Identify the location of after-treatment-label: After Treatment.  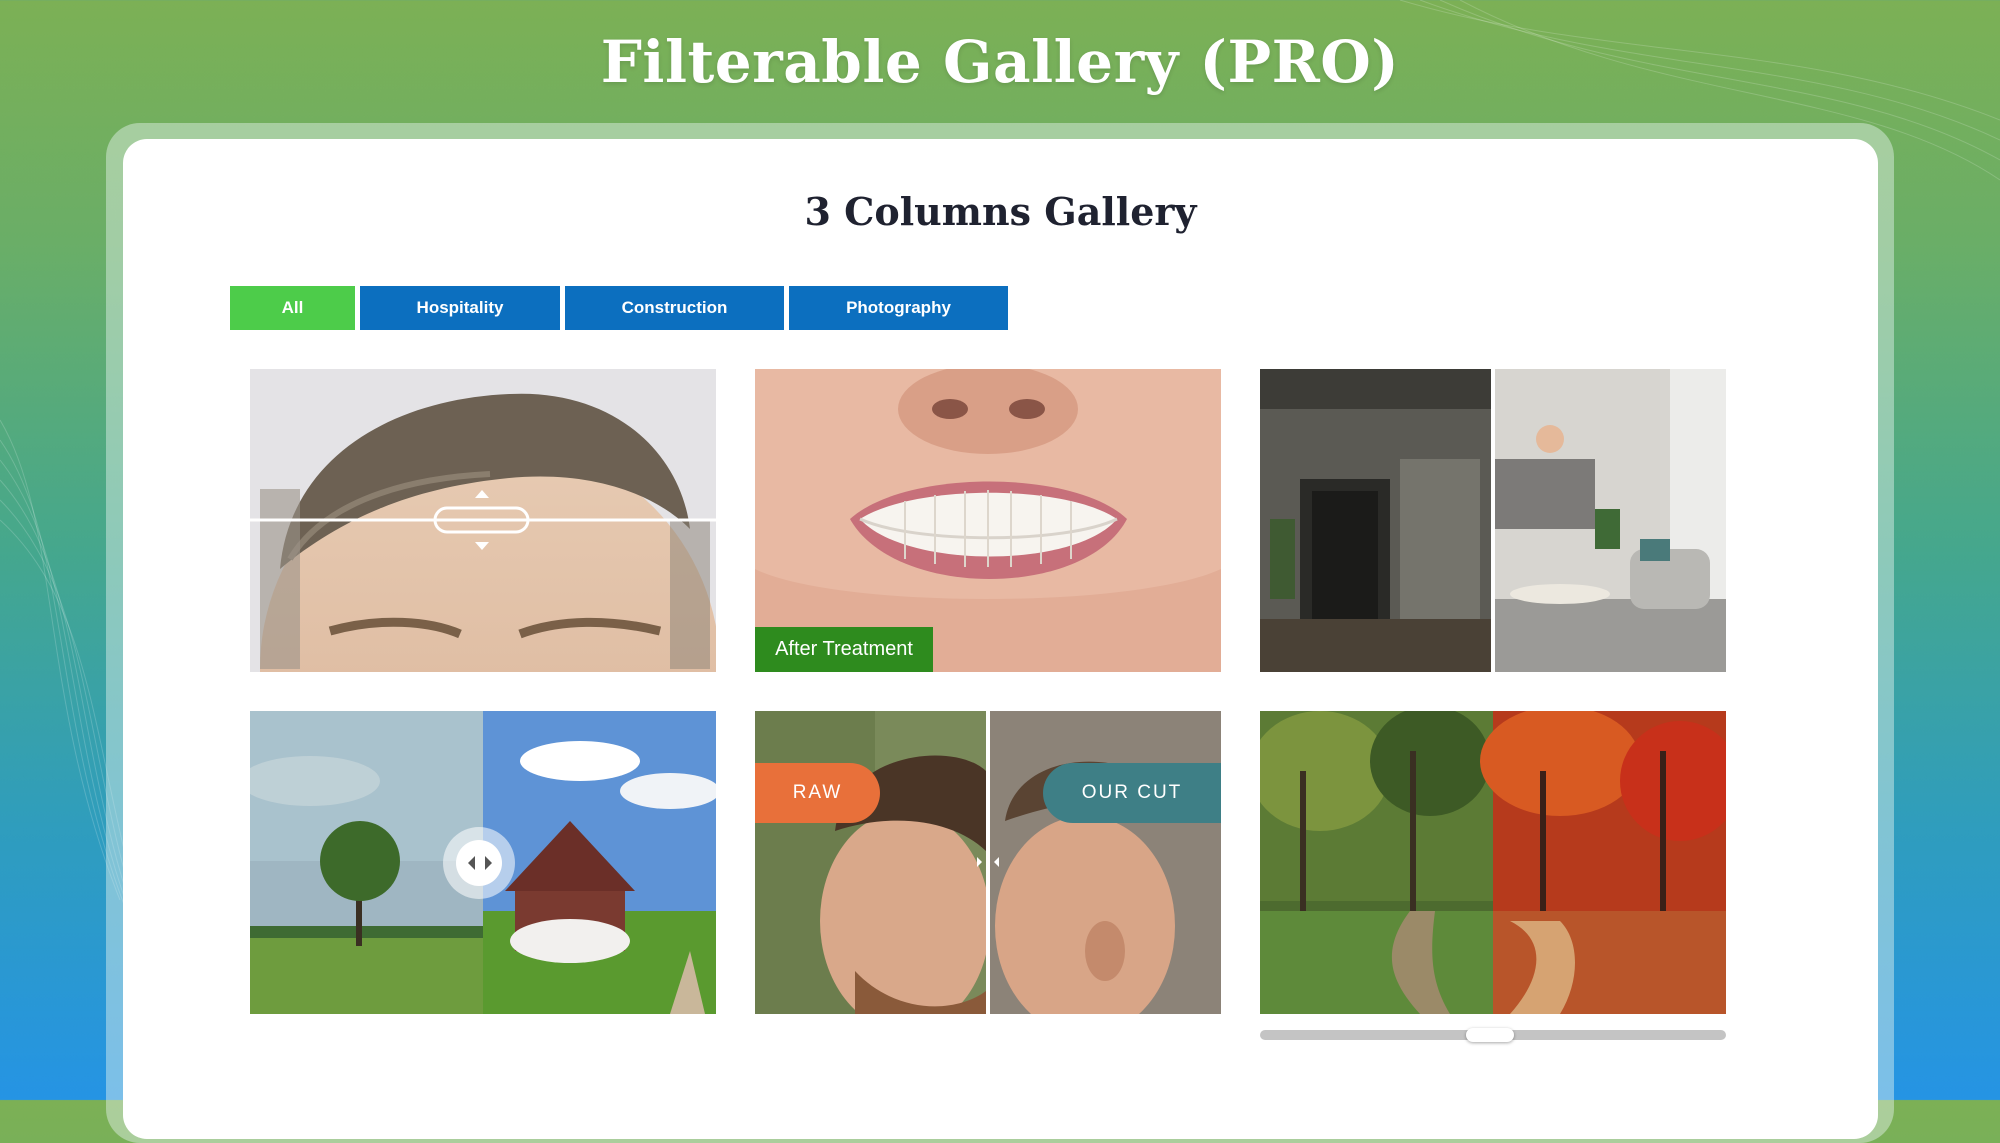
(844, 649).